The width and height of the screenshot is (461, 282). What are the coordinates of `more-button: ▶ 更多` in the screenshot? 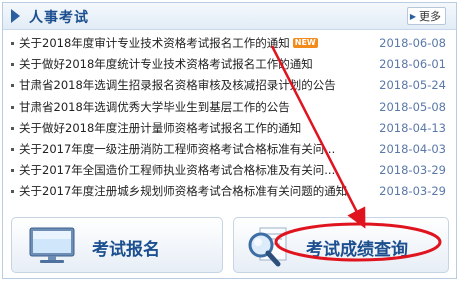 It's located at (426, 16).